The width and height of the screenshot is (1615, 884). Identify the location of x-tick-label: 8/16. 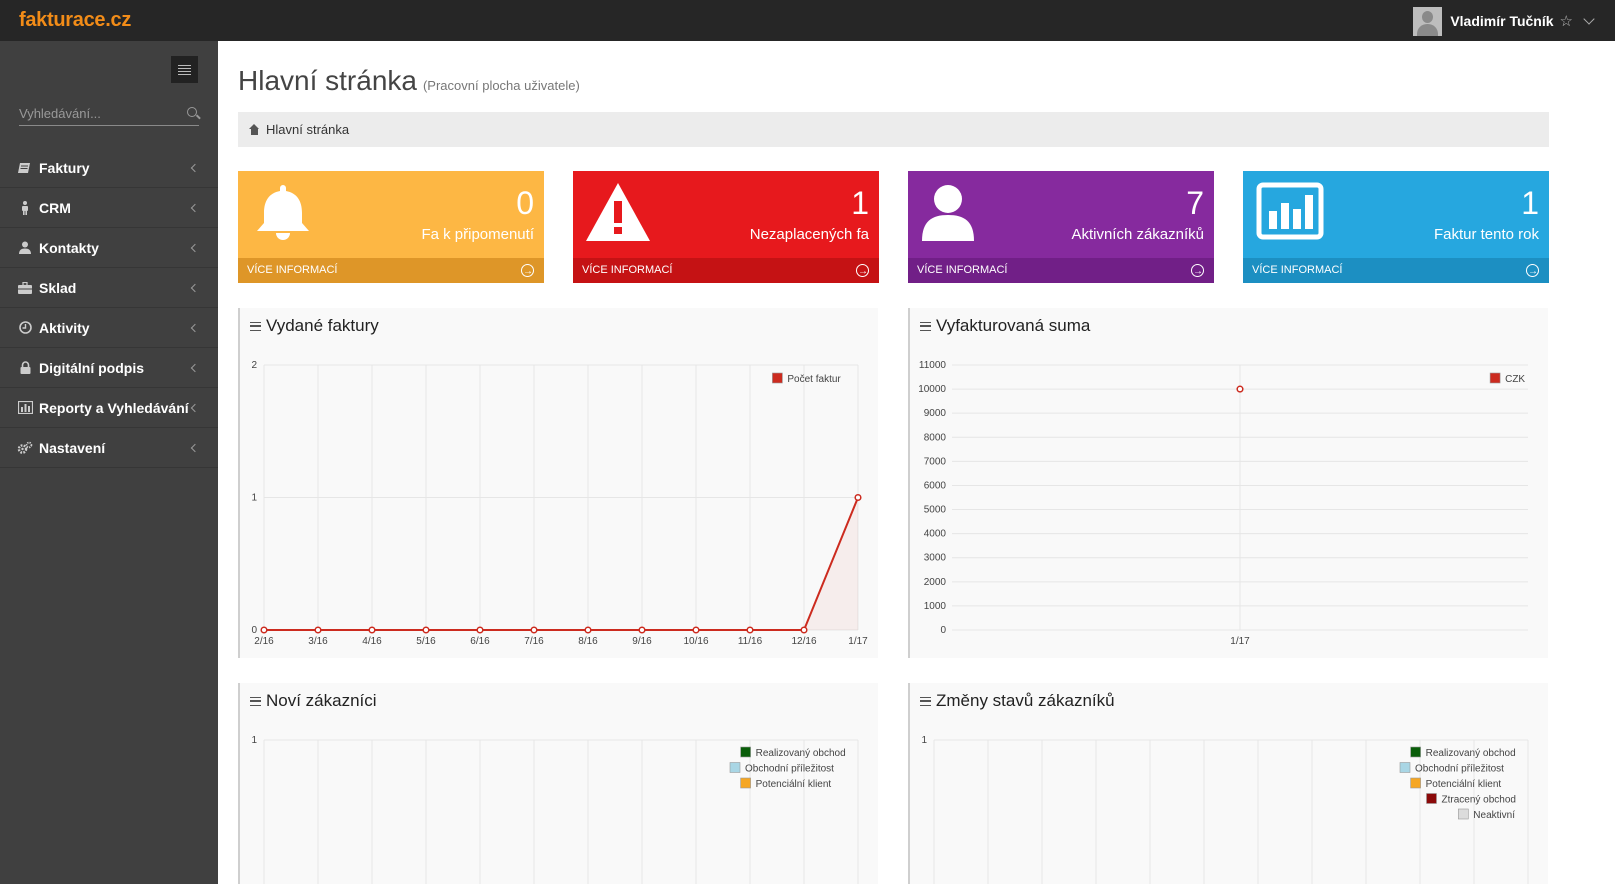
(588, 641).